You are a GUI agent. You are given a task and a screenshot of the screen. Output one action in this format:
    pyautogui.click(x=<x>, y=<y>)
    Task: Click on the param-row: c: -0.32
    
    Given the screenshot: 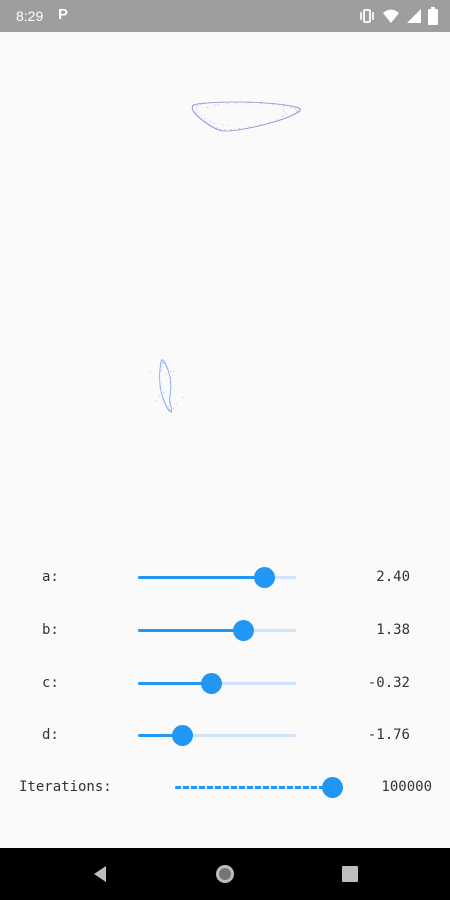 What is the action you would take?
    pyautogui.click(x=225, y=684)
    